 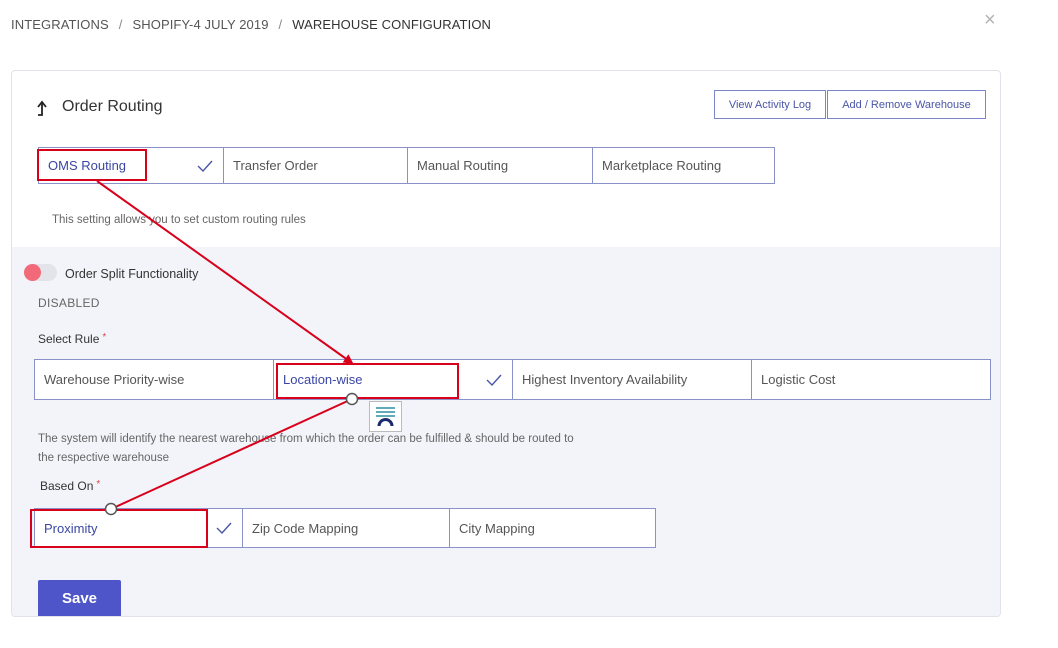 I want to click on order-split-label: Order Split Functionality, so click(x=132, y=274).